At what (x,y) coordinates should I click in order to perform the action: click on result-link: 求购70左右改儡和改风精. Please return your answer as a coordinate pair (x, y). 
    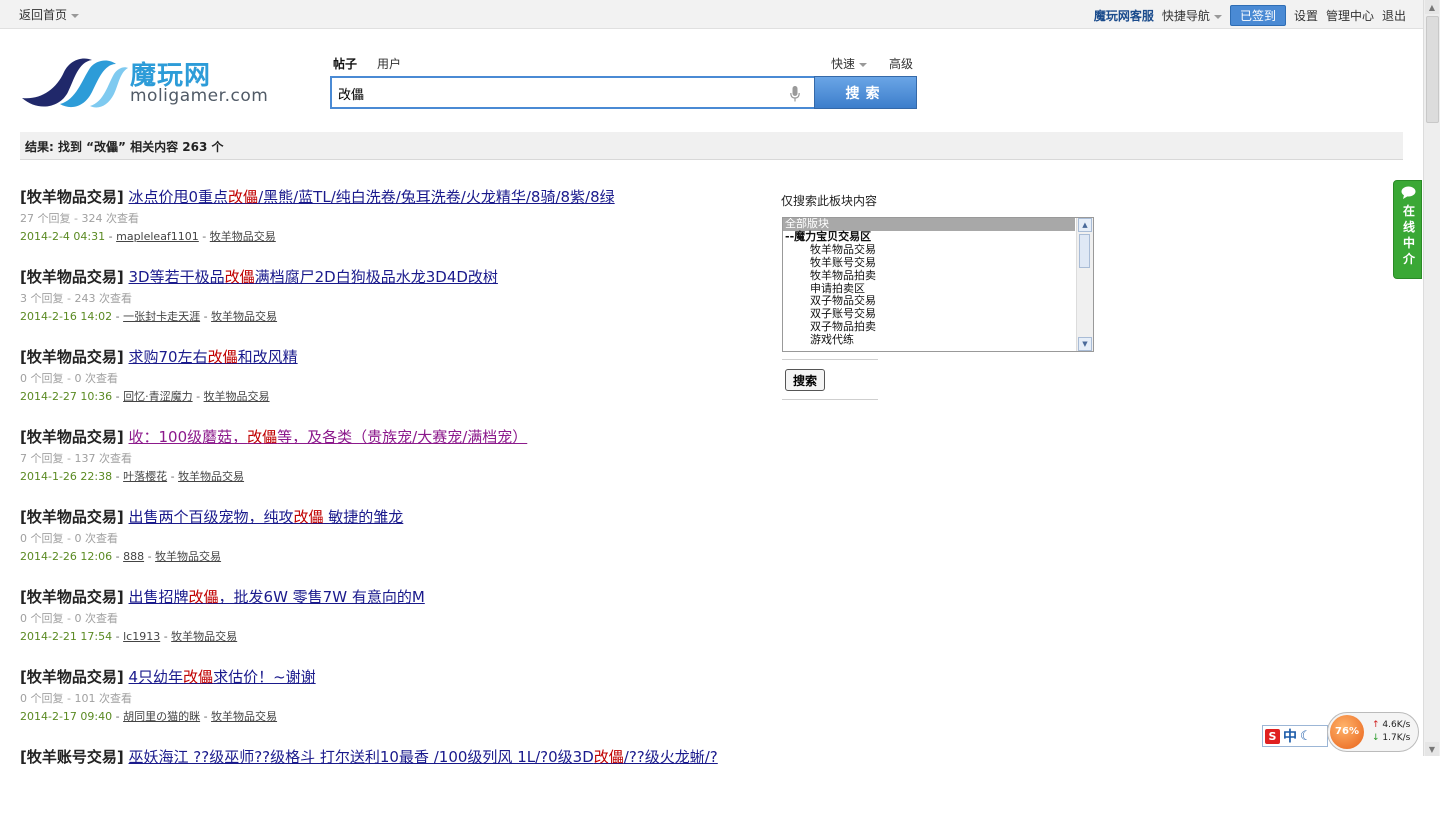
    Looking at the image, I should click on (213, 357).